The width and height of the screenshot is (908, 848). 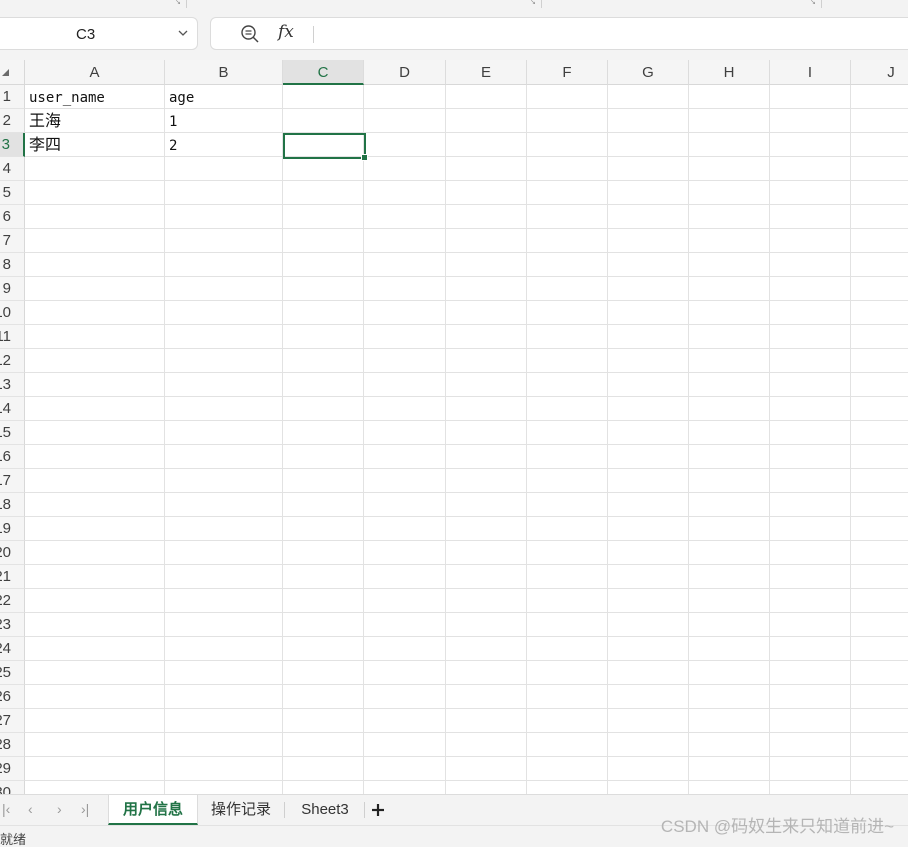 I want to click on zoom-icon, so click(x=250, y=34).